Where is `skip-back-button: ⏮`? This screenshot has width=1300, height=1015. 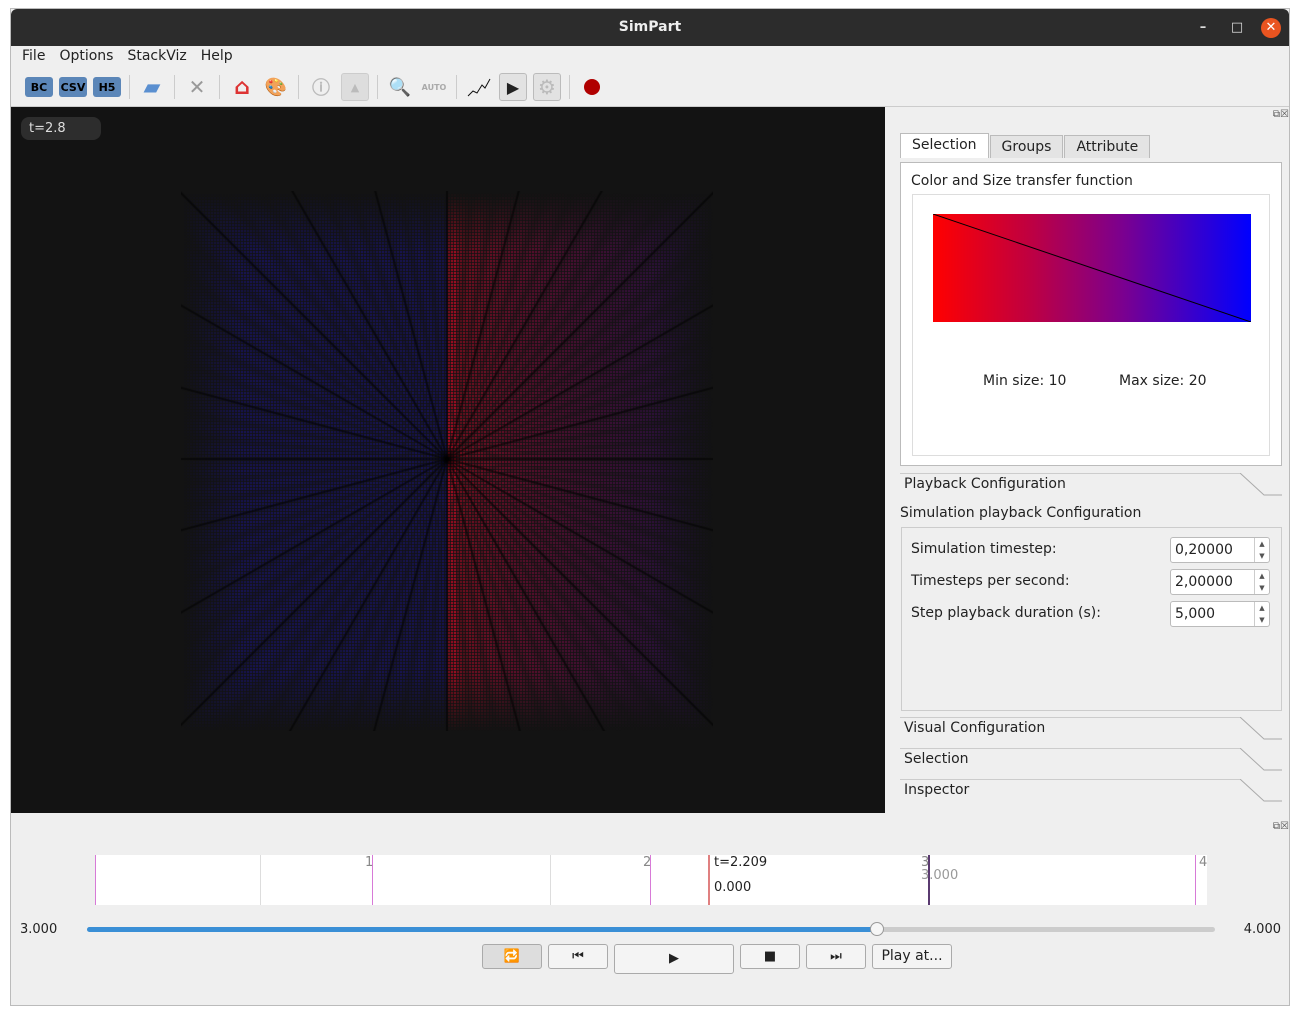 skip-back-button: ⏮ is located at coordinates (578, 956).